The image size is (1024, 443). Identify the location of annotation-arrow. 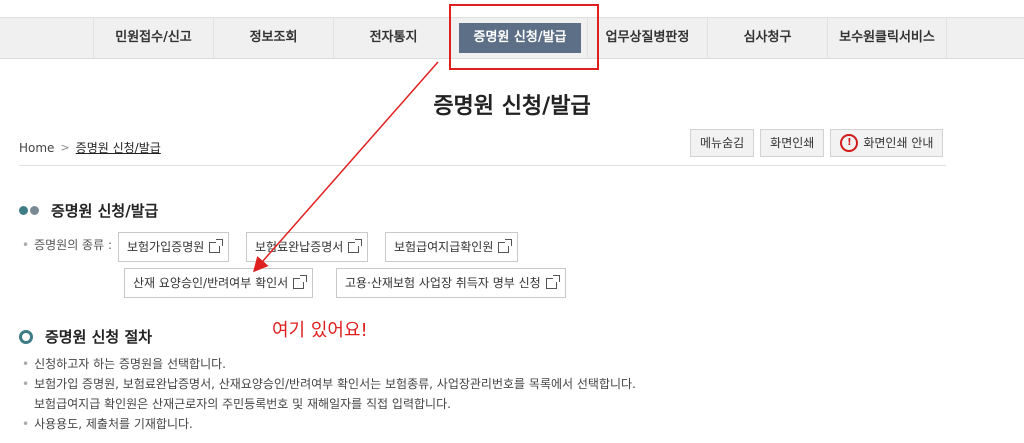
(346, 167).